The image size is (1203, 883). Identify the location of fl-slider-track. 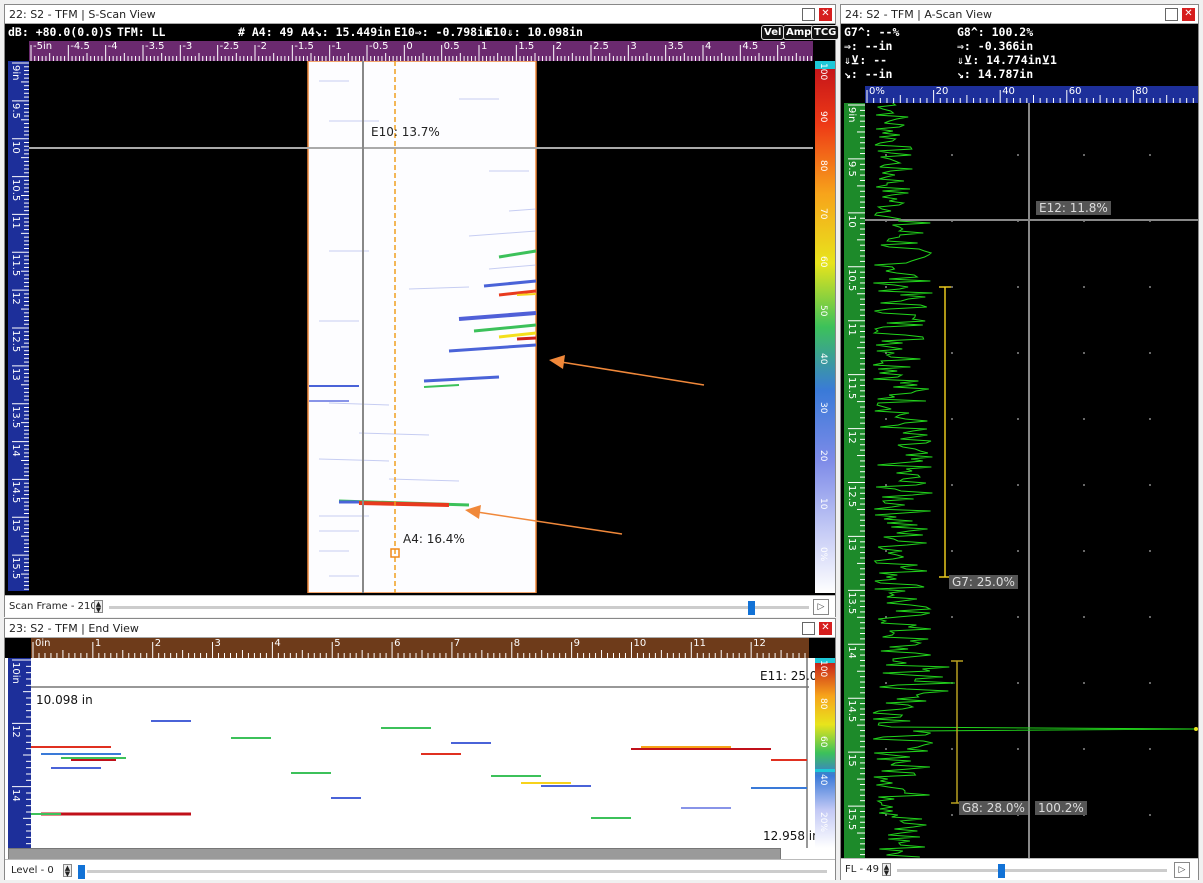
(1032, 870).